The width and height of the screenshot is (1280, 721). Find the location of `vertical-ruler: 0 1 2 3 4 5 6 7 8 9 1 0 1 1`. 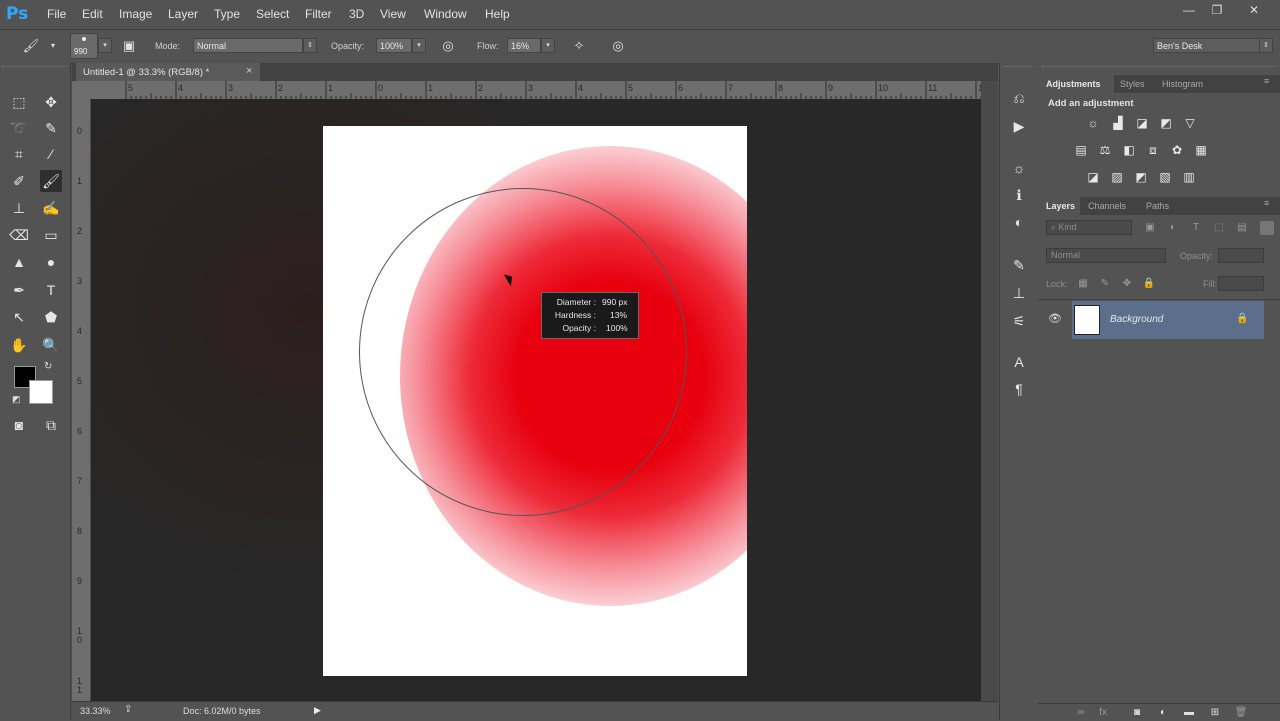

vertical-ruler: 0 1 2 3 4 5 6 7 8 9 1 0 1 1 is located at coordinates (81, 400).